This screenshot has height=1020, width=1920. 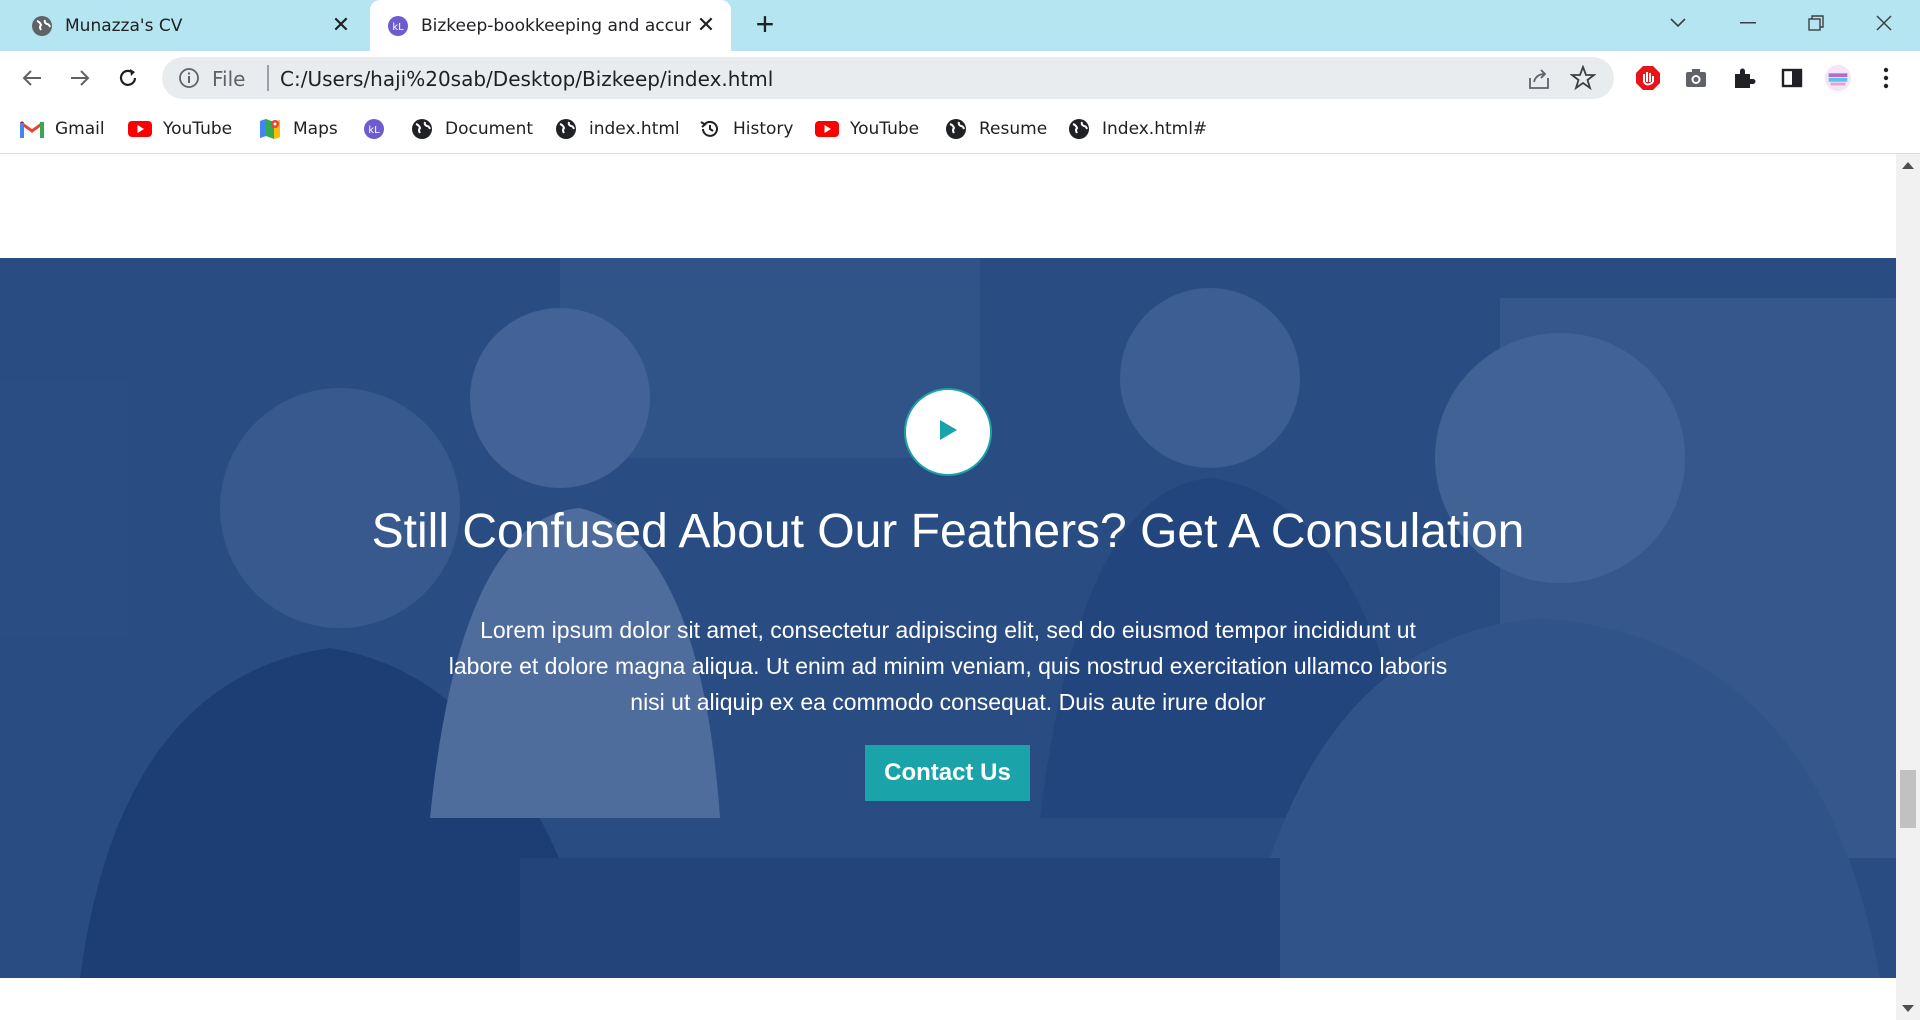 I want to click on bookmark-star-icon, so click(x=1583, y=77).